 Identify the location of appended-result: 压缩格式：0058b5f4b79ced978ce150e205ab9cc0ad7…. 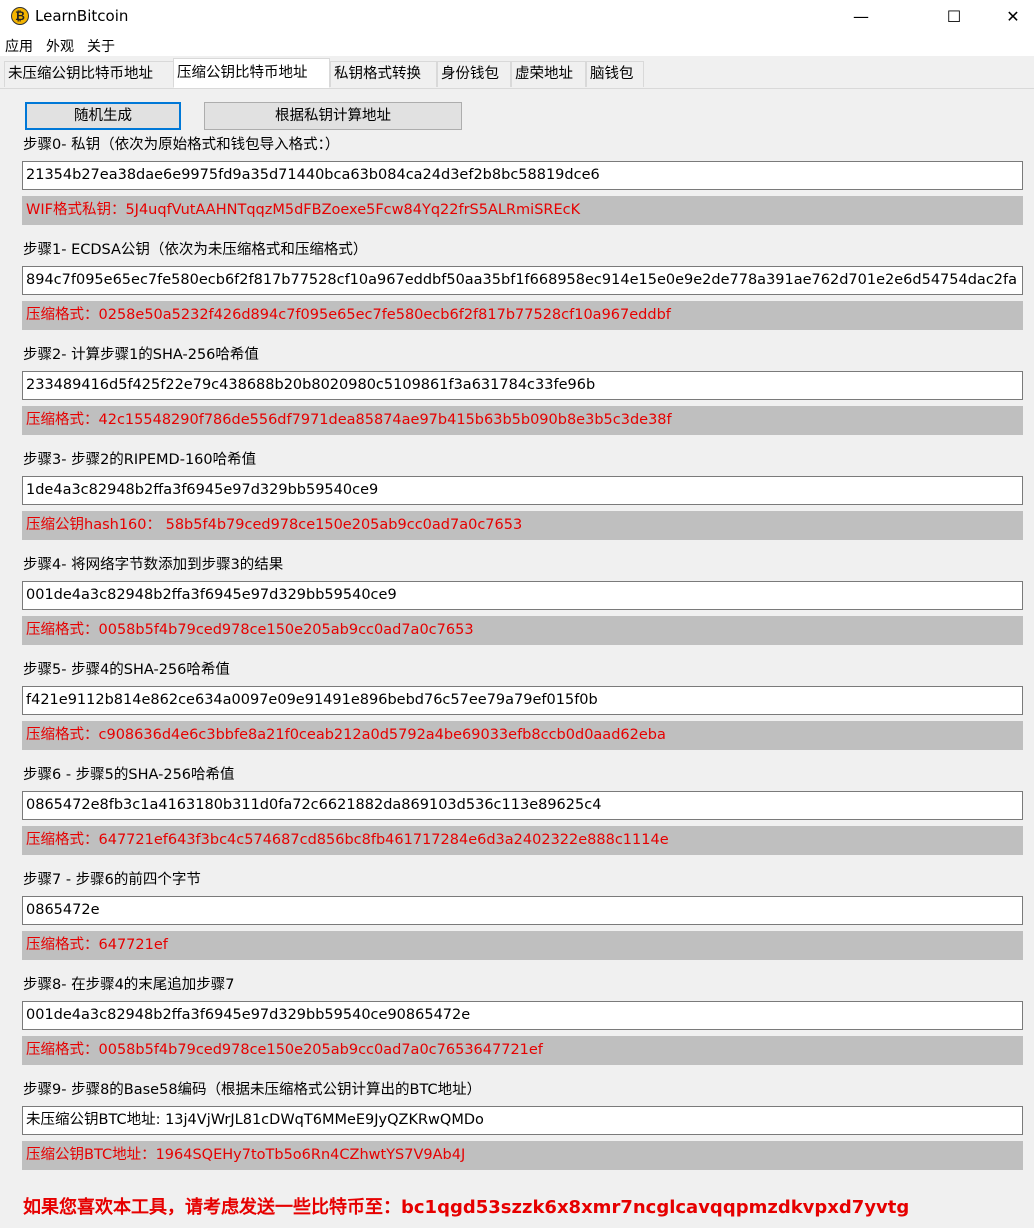
(522, 1050).